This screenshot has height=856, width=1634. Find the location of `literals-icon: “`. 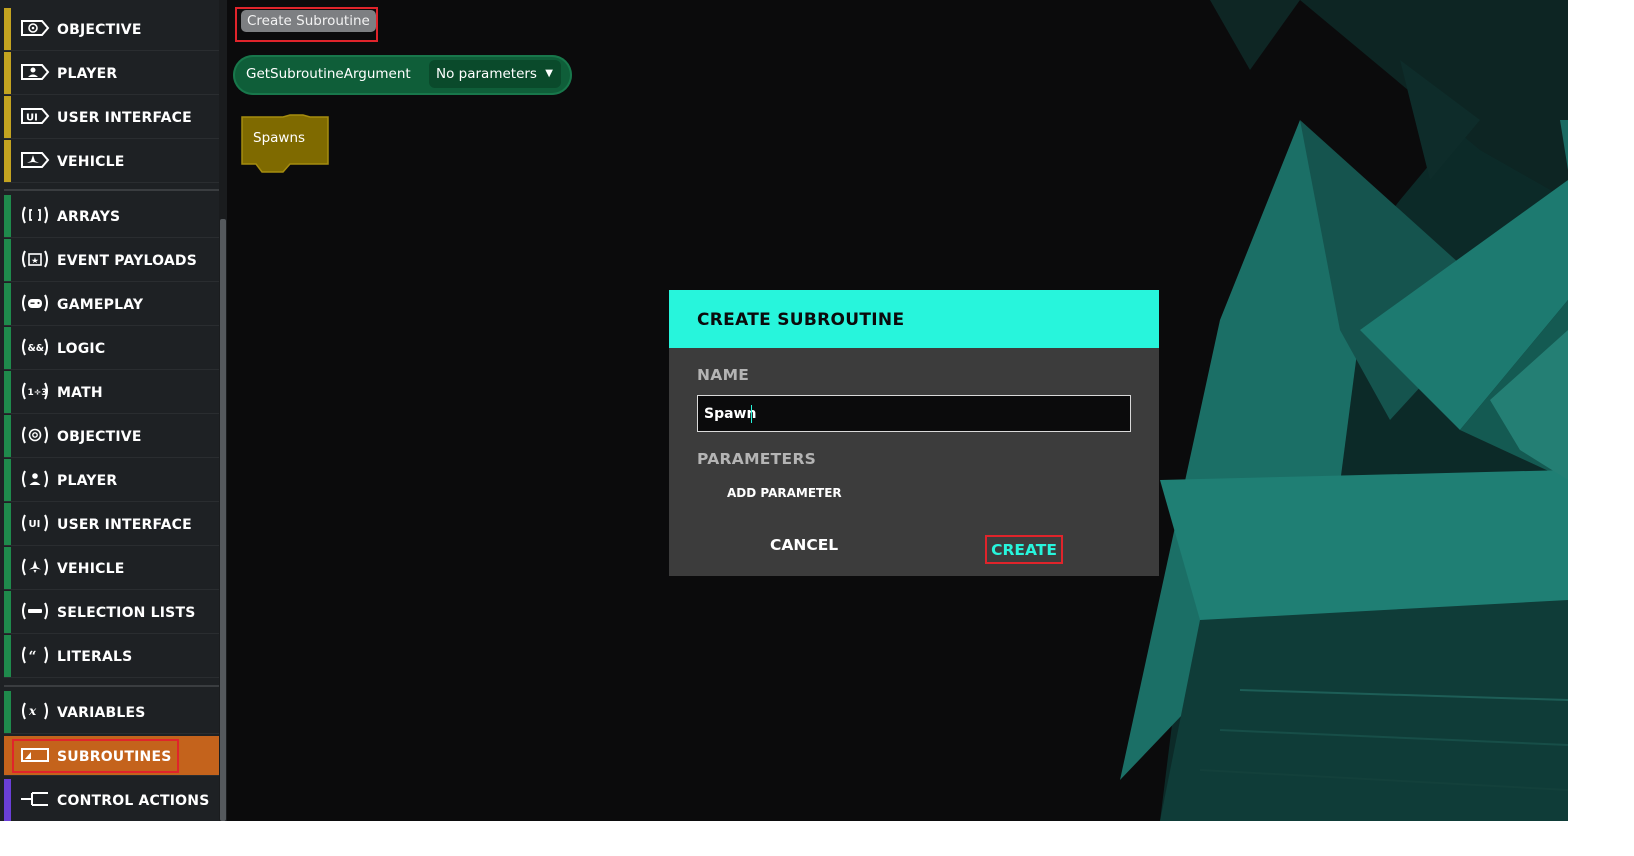

literals-icon: “ is located at coordinates (35, 655).